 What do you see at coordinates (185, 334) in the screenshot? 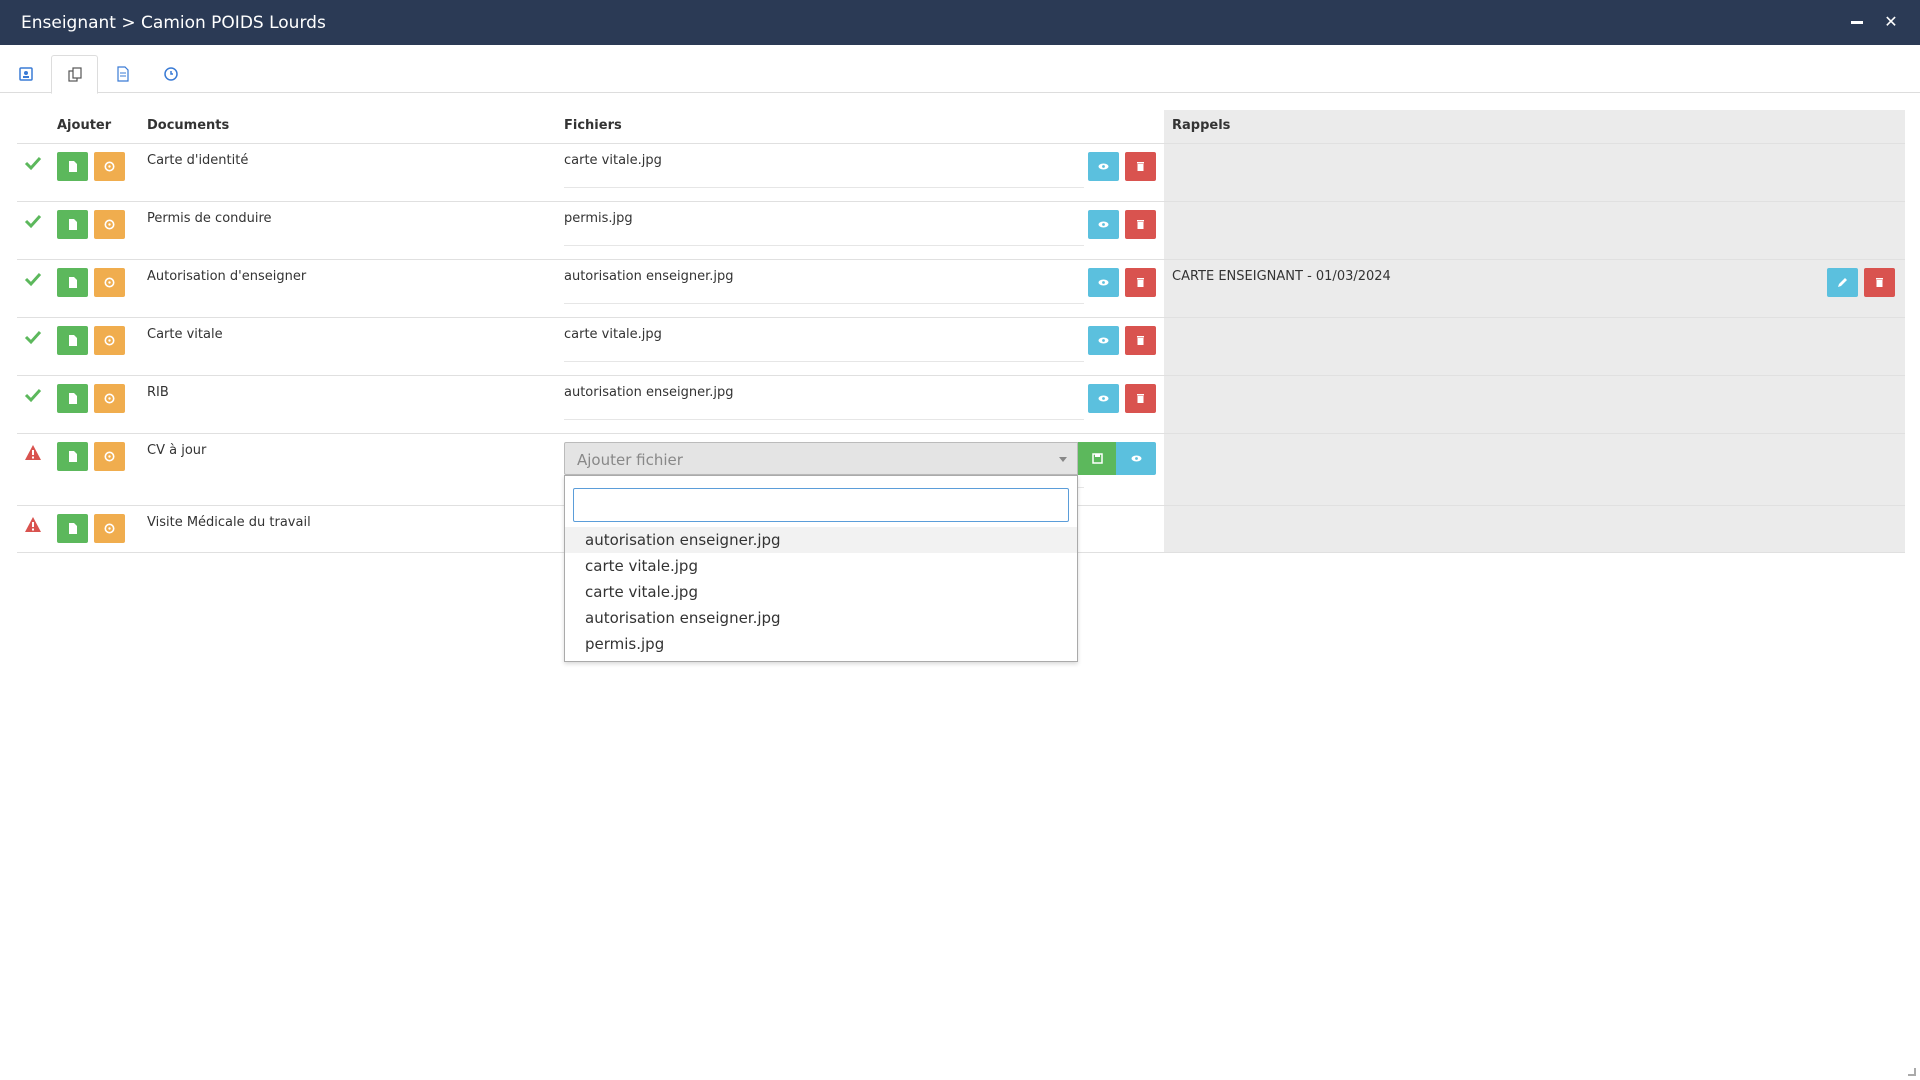
I see `document-name: Carte vitale` at bounding box center [185, 334].